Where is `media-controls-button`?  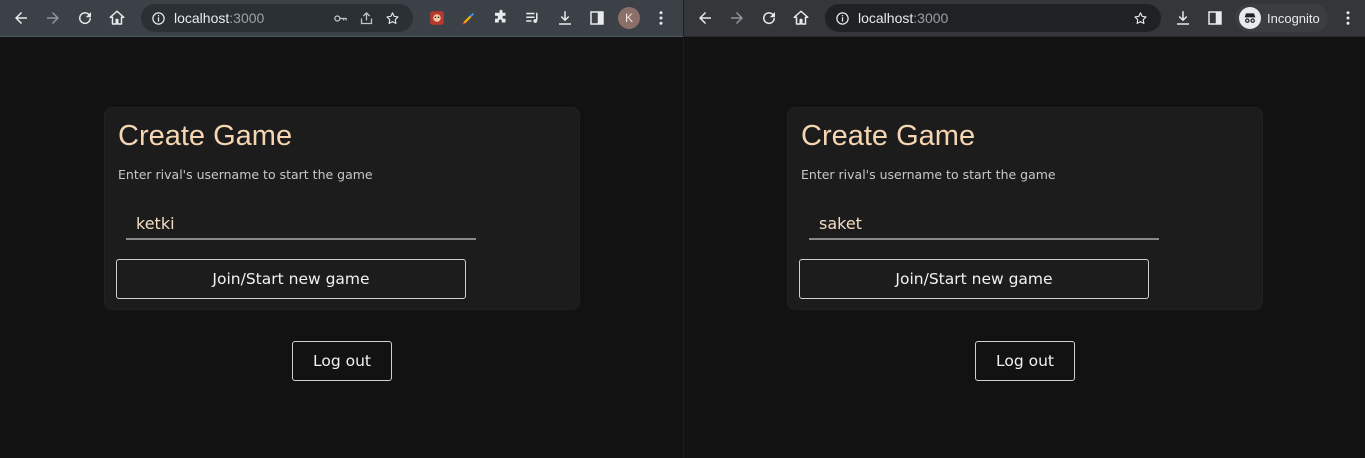
media-controls-button is located at coordinates (533, 18).